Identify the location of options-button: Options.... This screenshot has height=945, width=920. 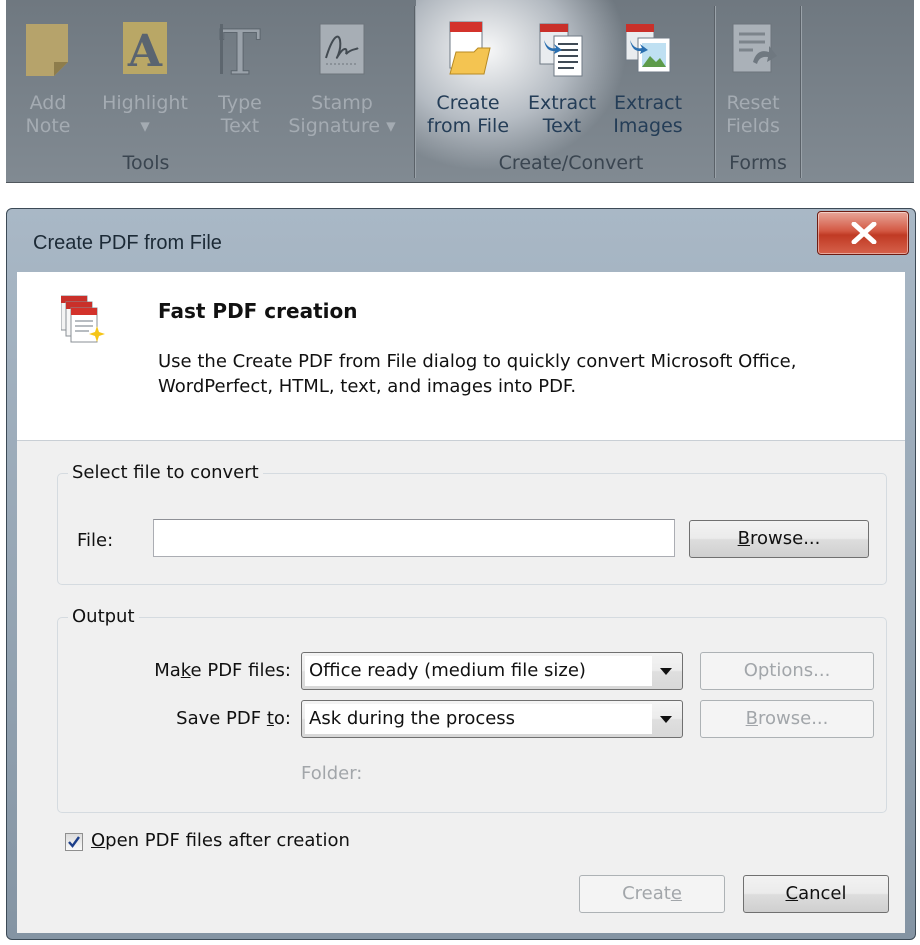
(787, 671).